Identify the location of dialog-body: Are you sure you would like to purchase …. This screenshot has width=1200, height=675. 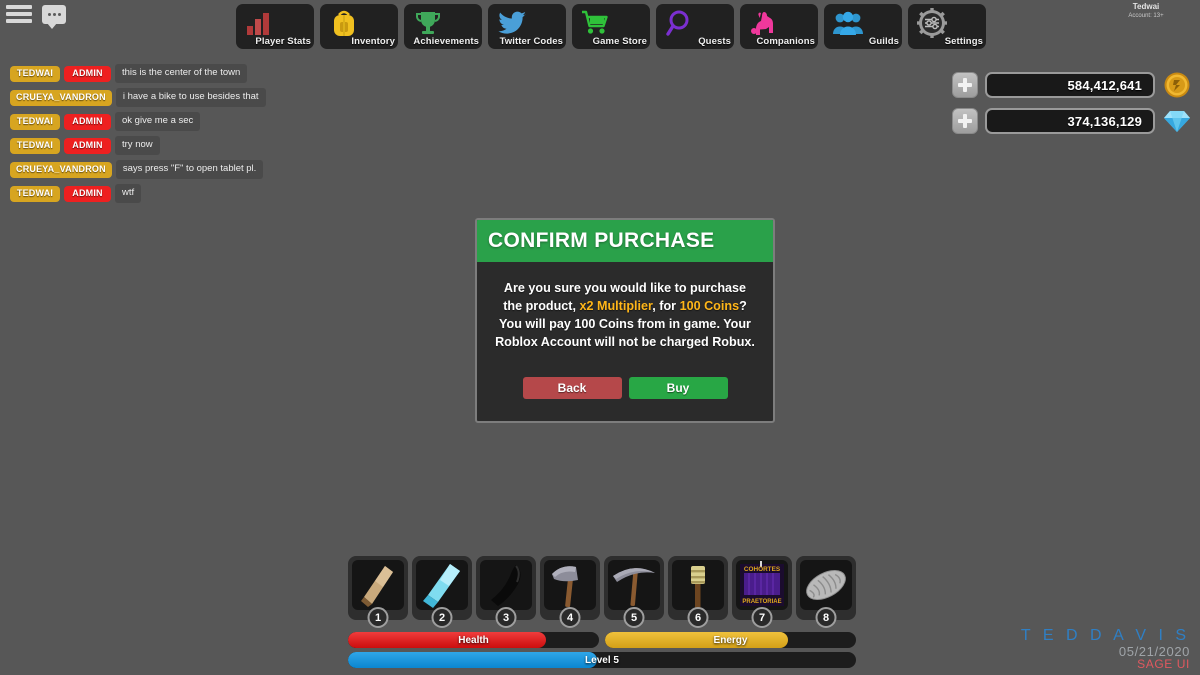
(625, 341).